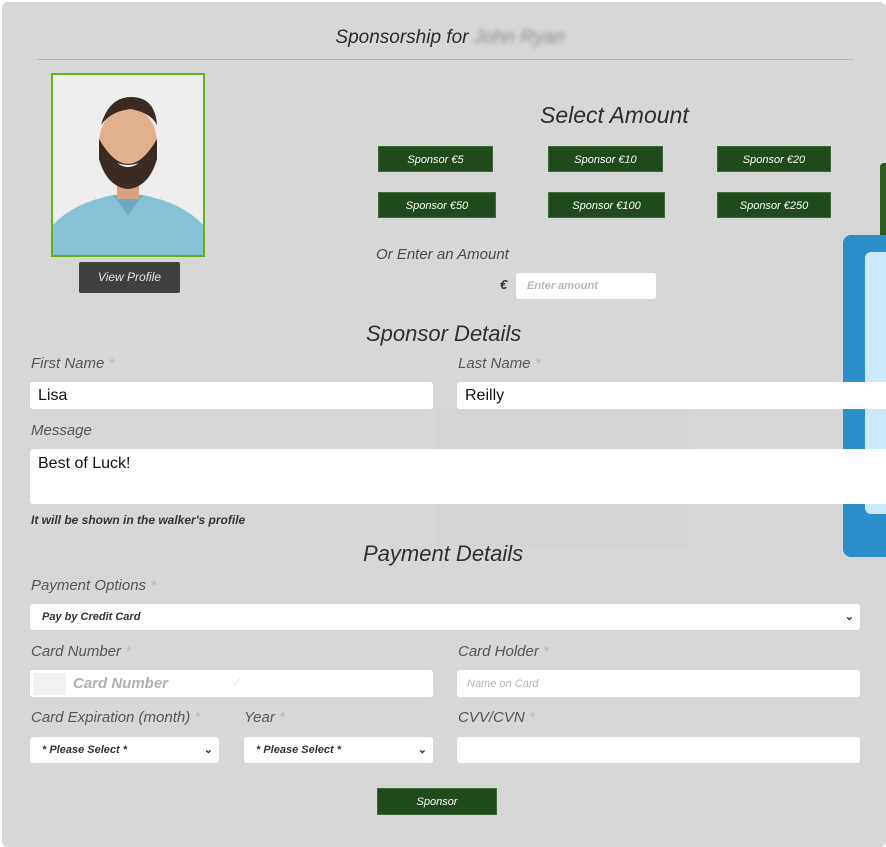 This screenshot has width=886, height=847. Describe the element at coordinates (129, 277) in the screenshot. I see `view-profile-button: View Profile` at that location.